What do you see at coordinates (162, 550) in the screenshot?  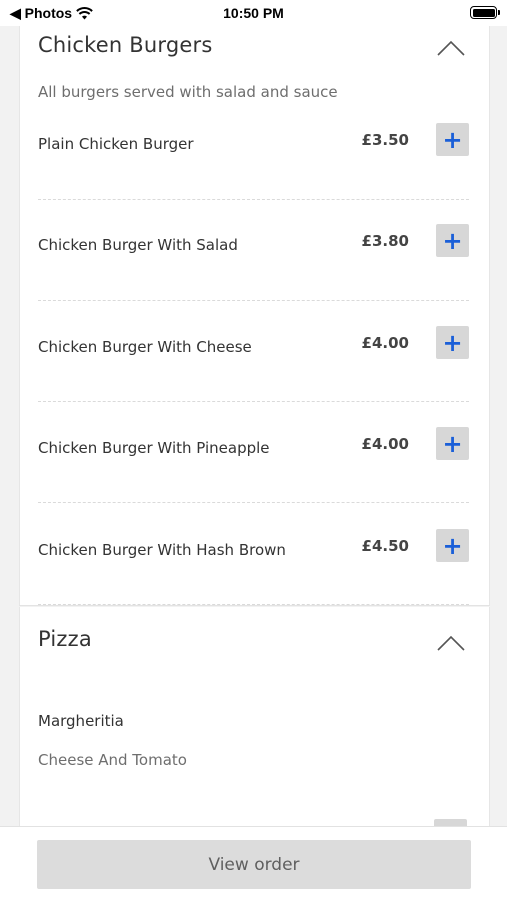 I see `item-name: Chicken Burger With Hash Brown` at bounding box center [162, 550].